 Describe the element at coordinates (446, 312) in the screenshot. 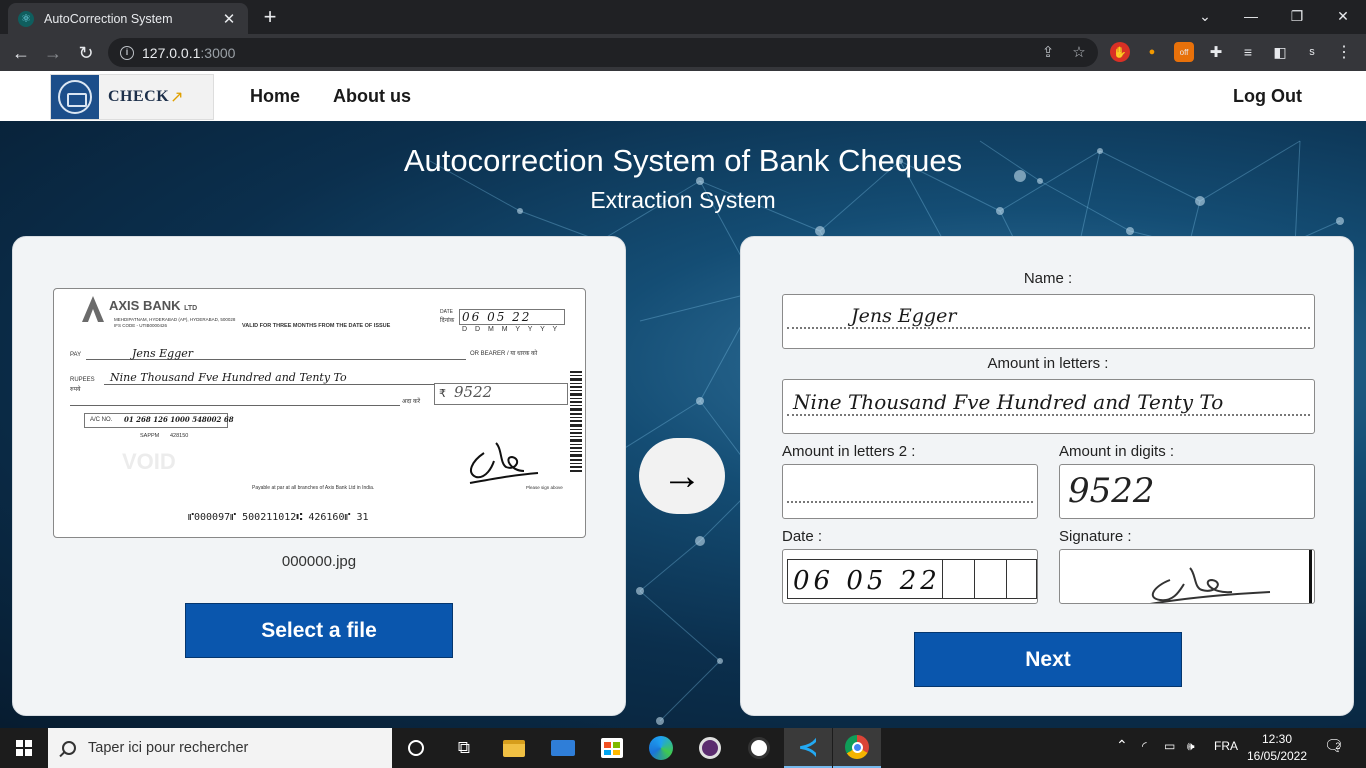

I see `cheque-date-label: DATE` at that location.